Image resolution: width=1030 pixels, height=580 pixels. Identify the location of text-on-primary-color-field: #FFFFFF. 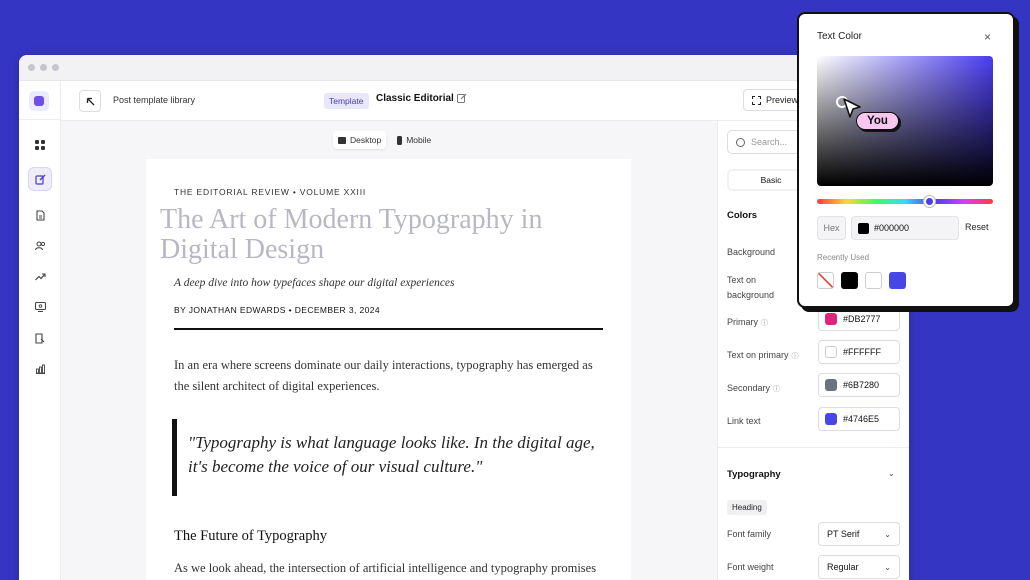
(859, 352).